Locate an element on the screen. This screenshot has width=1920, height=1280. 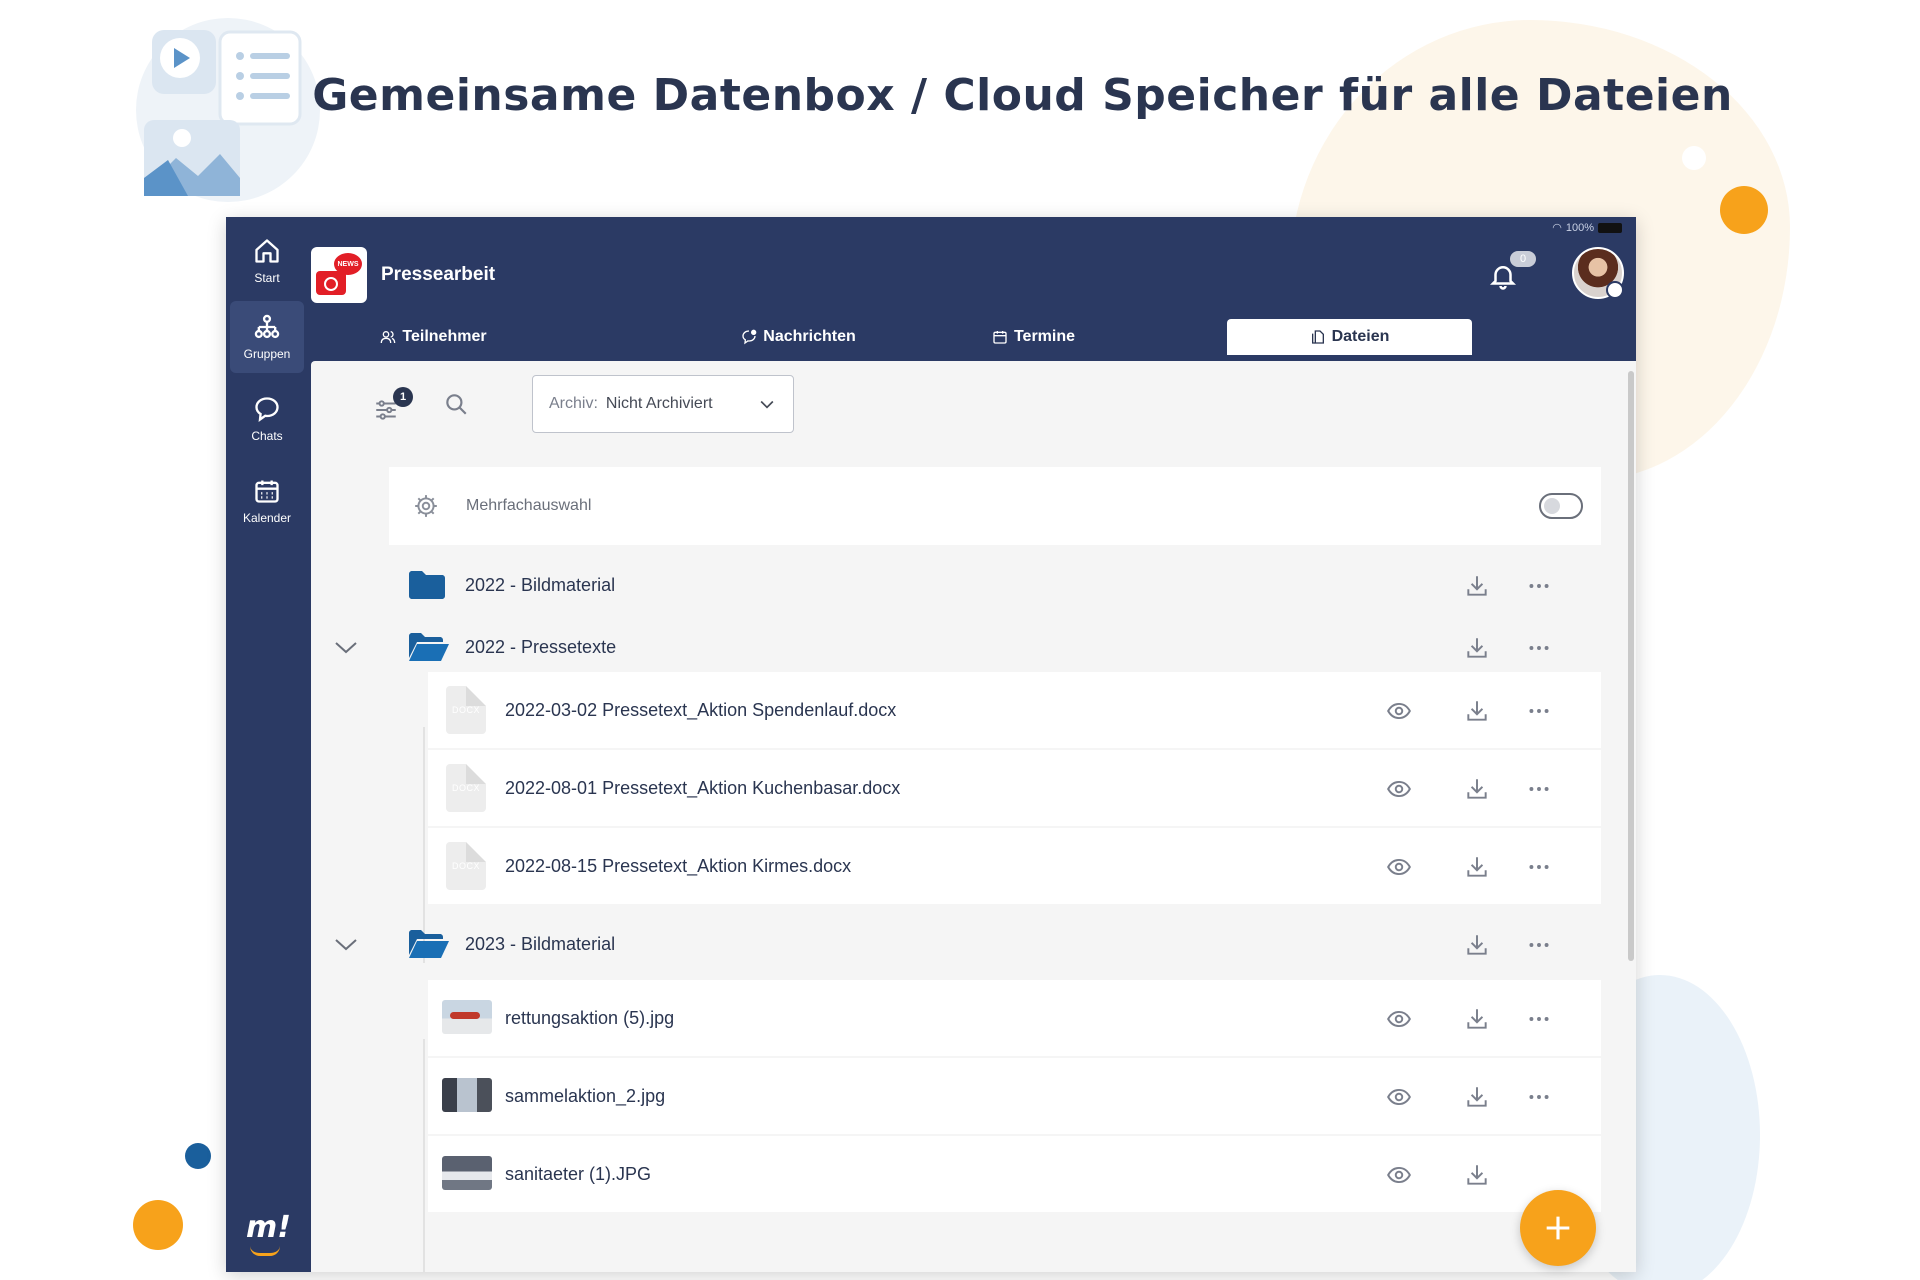
scrollbar is located at coordinates (1631, 666).